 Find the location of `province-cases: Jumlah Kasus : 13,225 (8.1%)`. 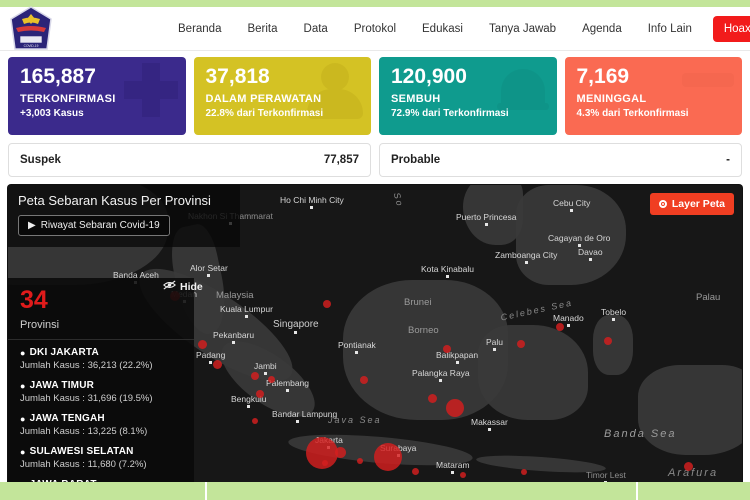

province-cases: Jumlah Kasus : 13,225 (8.1%) is located at coordinates (84, 431).